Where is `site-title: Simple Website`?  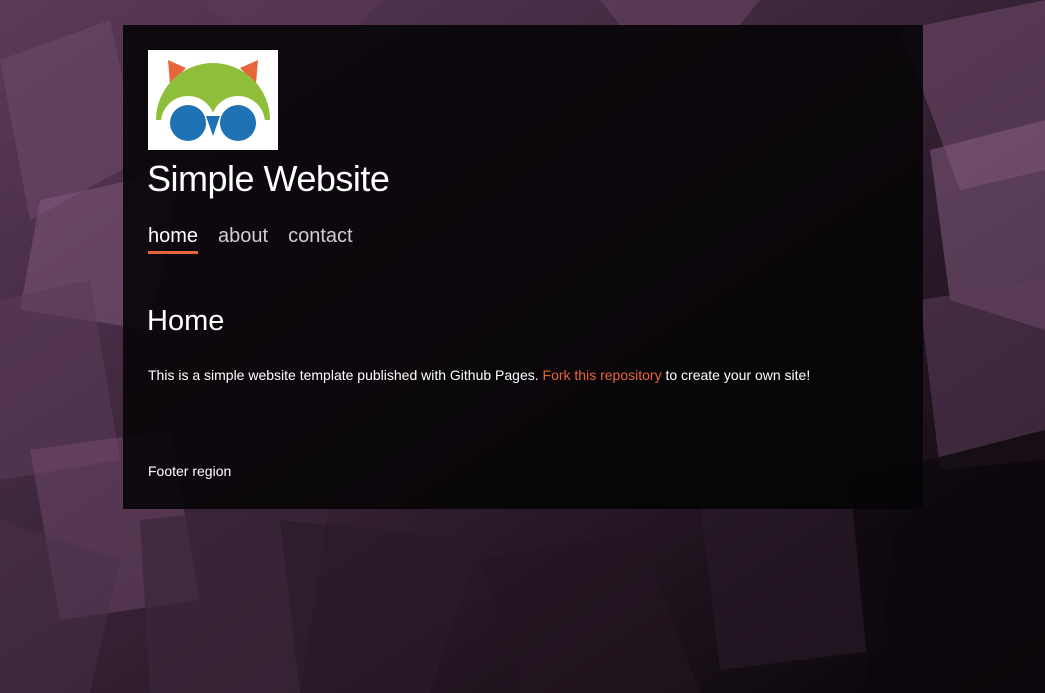 site-title: Simple Website is located at coordinates (268, 178).